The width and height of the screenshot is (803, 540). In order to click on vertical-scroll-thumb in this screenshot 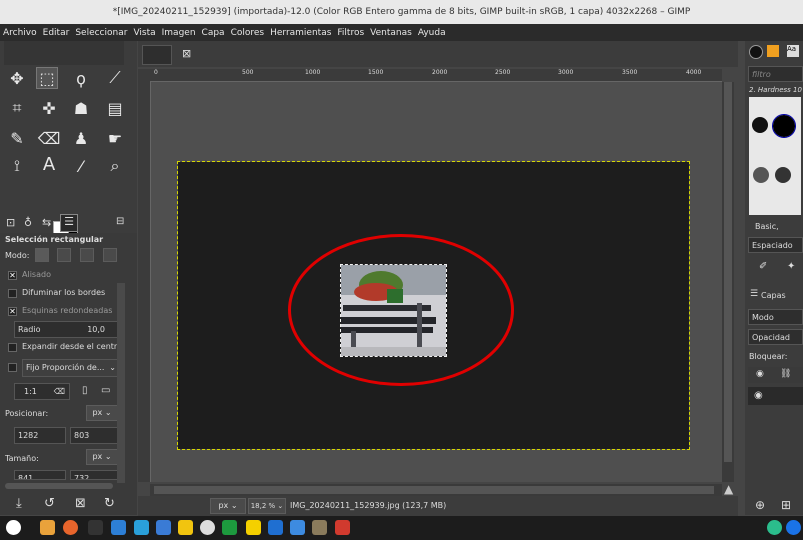, I will do `click(728, 272)`.